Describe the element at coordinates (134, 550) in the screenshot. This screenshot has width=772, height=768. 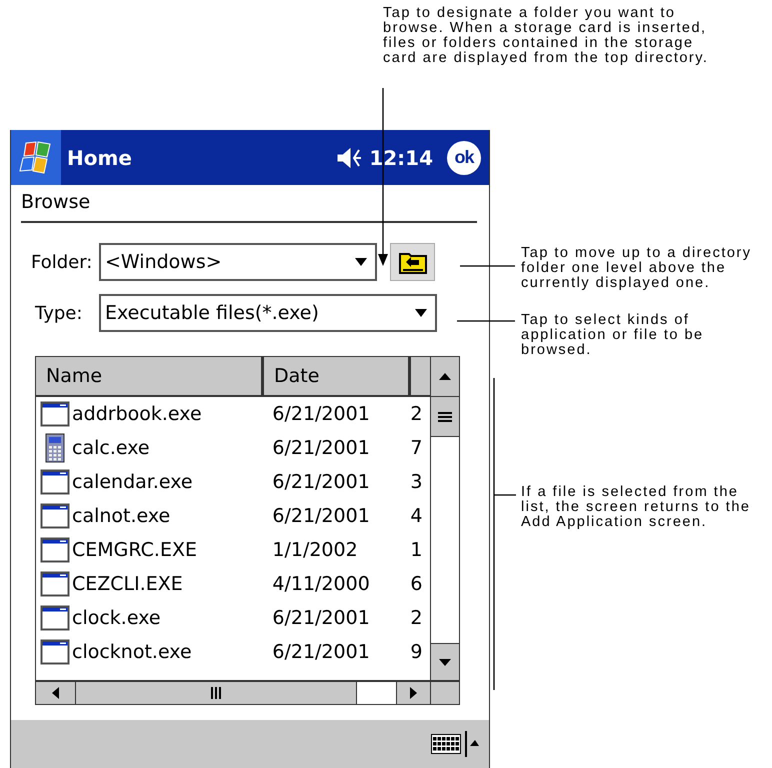
I see `file-name: CEMGRC.EXE` at that location.